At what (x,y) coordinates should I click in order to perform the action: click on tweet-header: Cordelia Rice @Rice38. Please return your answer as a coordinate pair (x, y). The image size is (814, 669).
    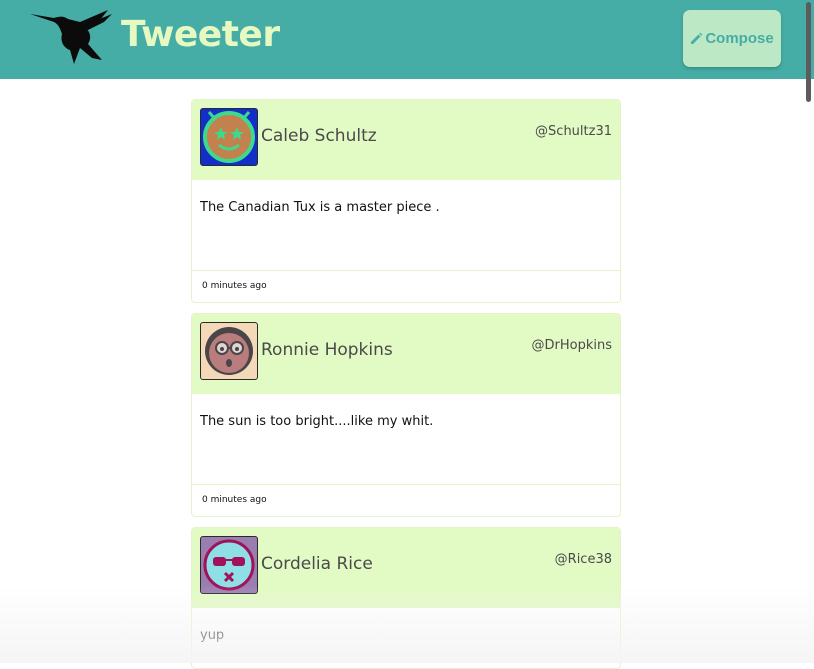
    Looking at the image, I should click on (406, 568).